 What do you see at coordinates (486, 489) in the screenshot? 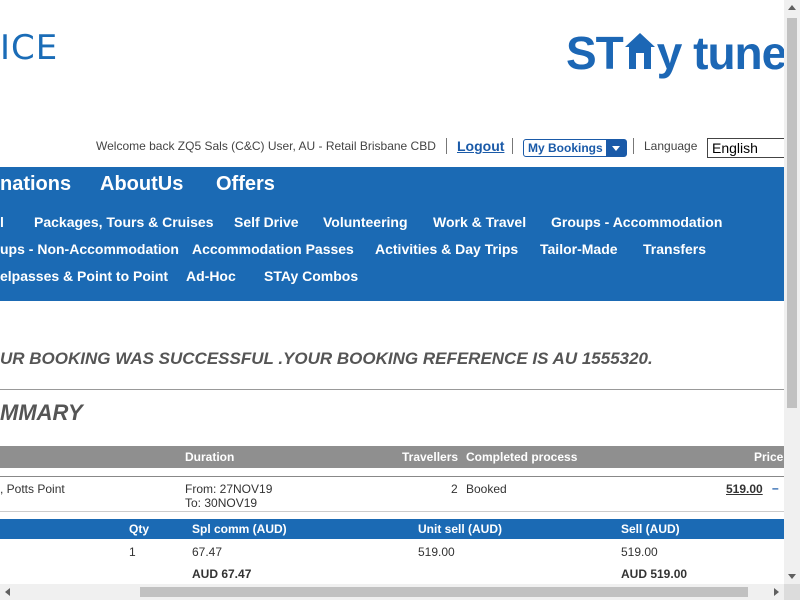
I see `status-text: Booked` at bounding box center [486, 489].